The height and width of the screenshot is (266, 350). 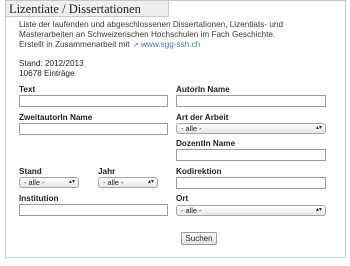 What do you see at coordinates (135, 45) in the screenshot?
I see `external-link-icon: ↗` at bounding box center [135, 45].